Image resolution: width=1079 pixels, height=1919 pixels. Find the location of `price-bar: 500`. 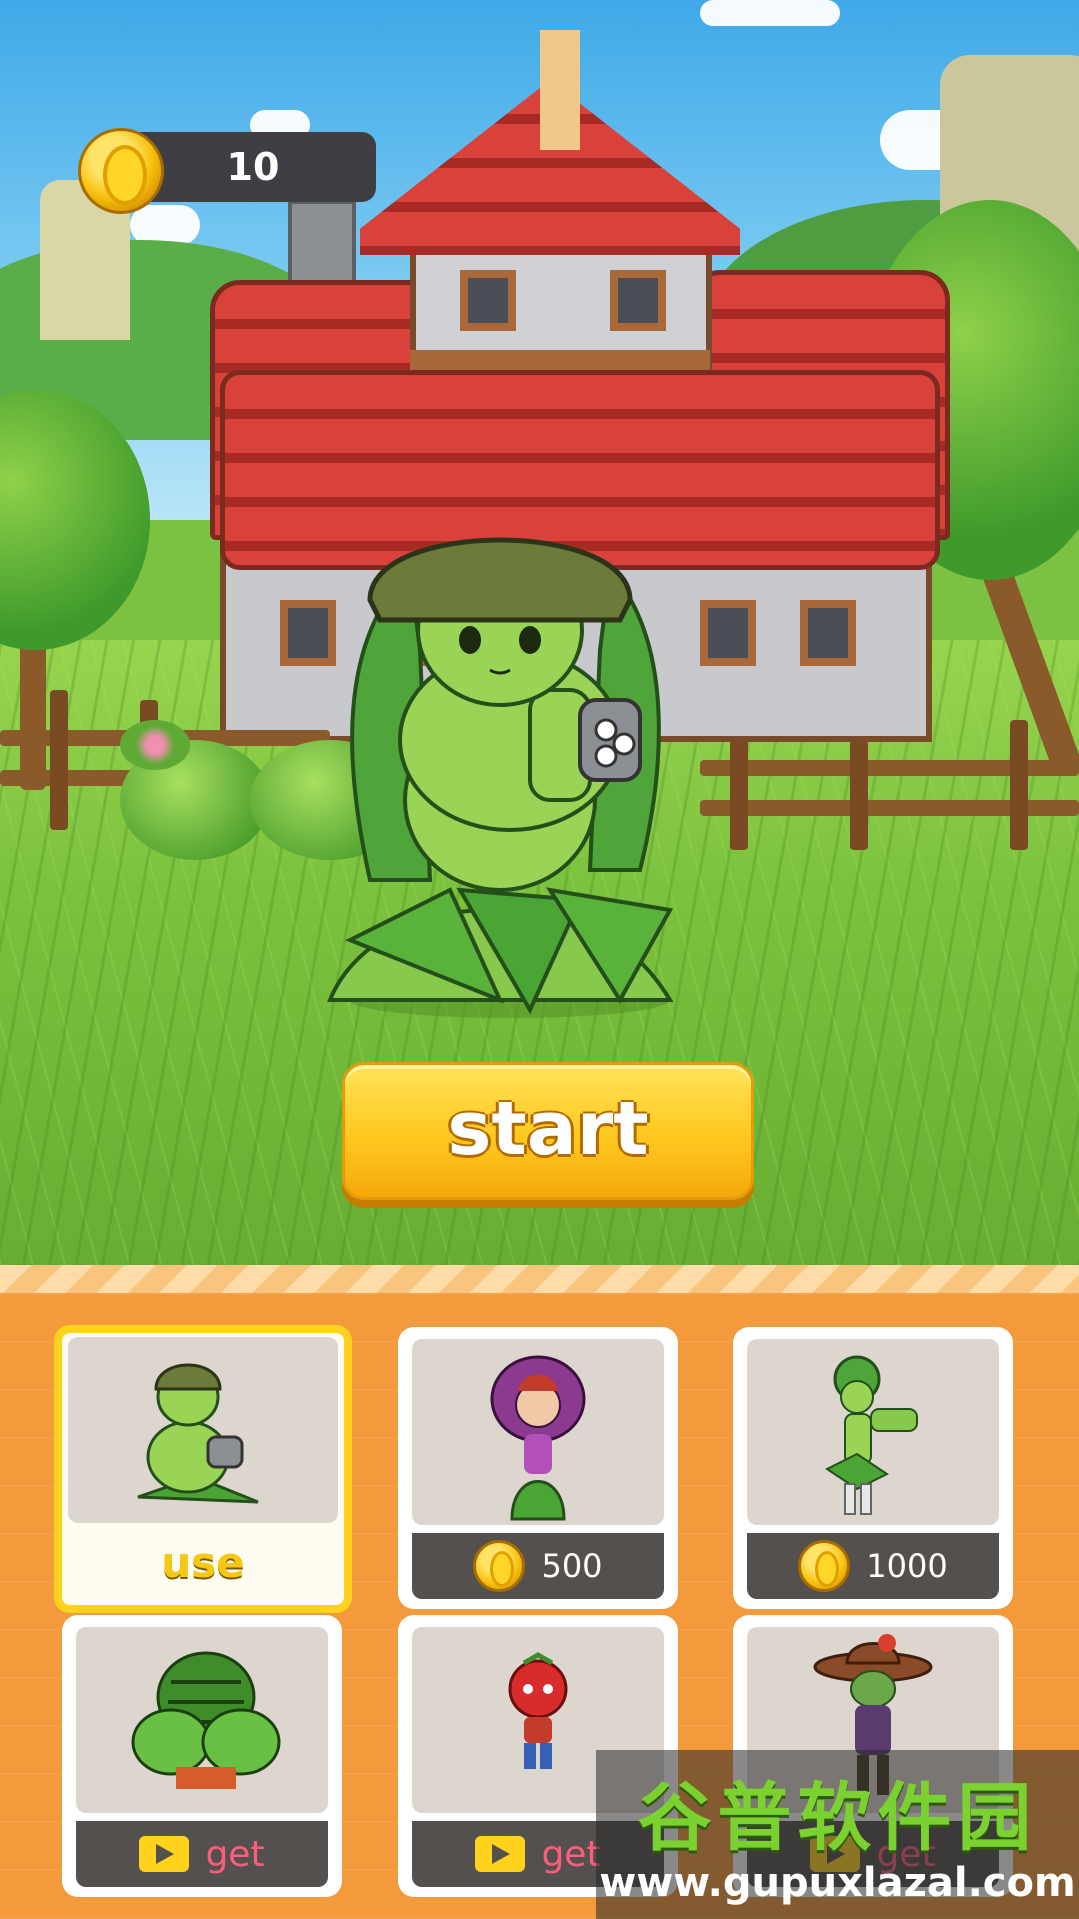

price-bar: 500 is located at coordinates (538, 1566).